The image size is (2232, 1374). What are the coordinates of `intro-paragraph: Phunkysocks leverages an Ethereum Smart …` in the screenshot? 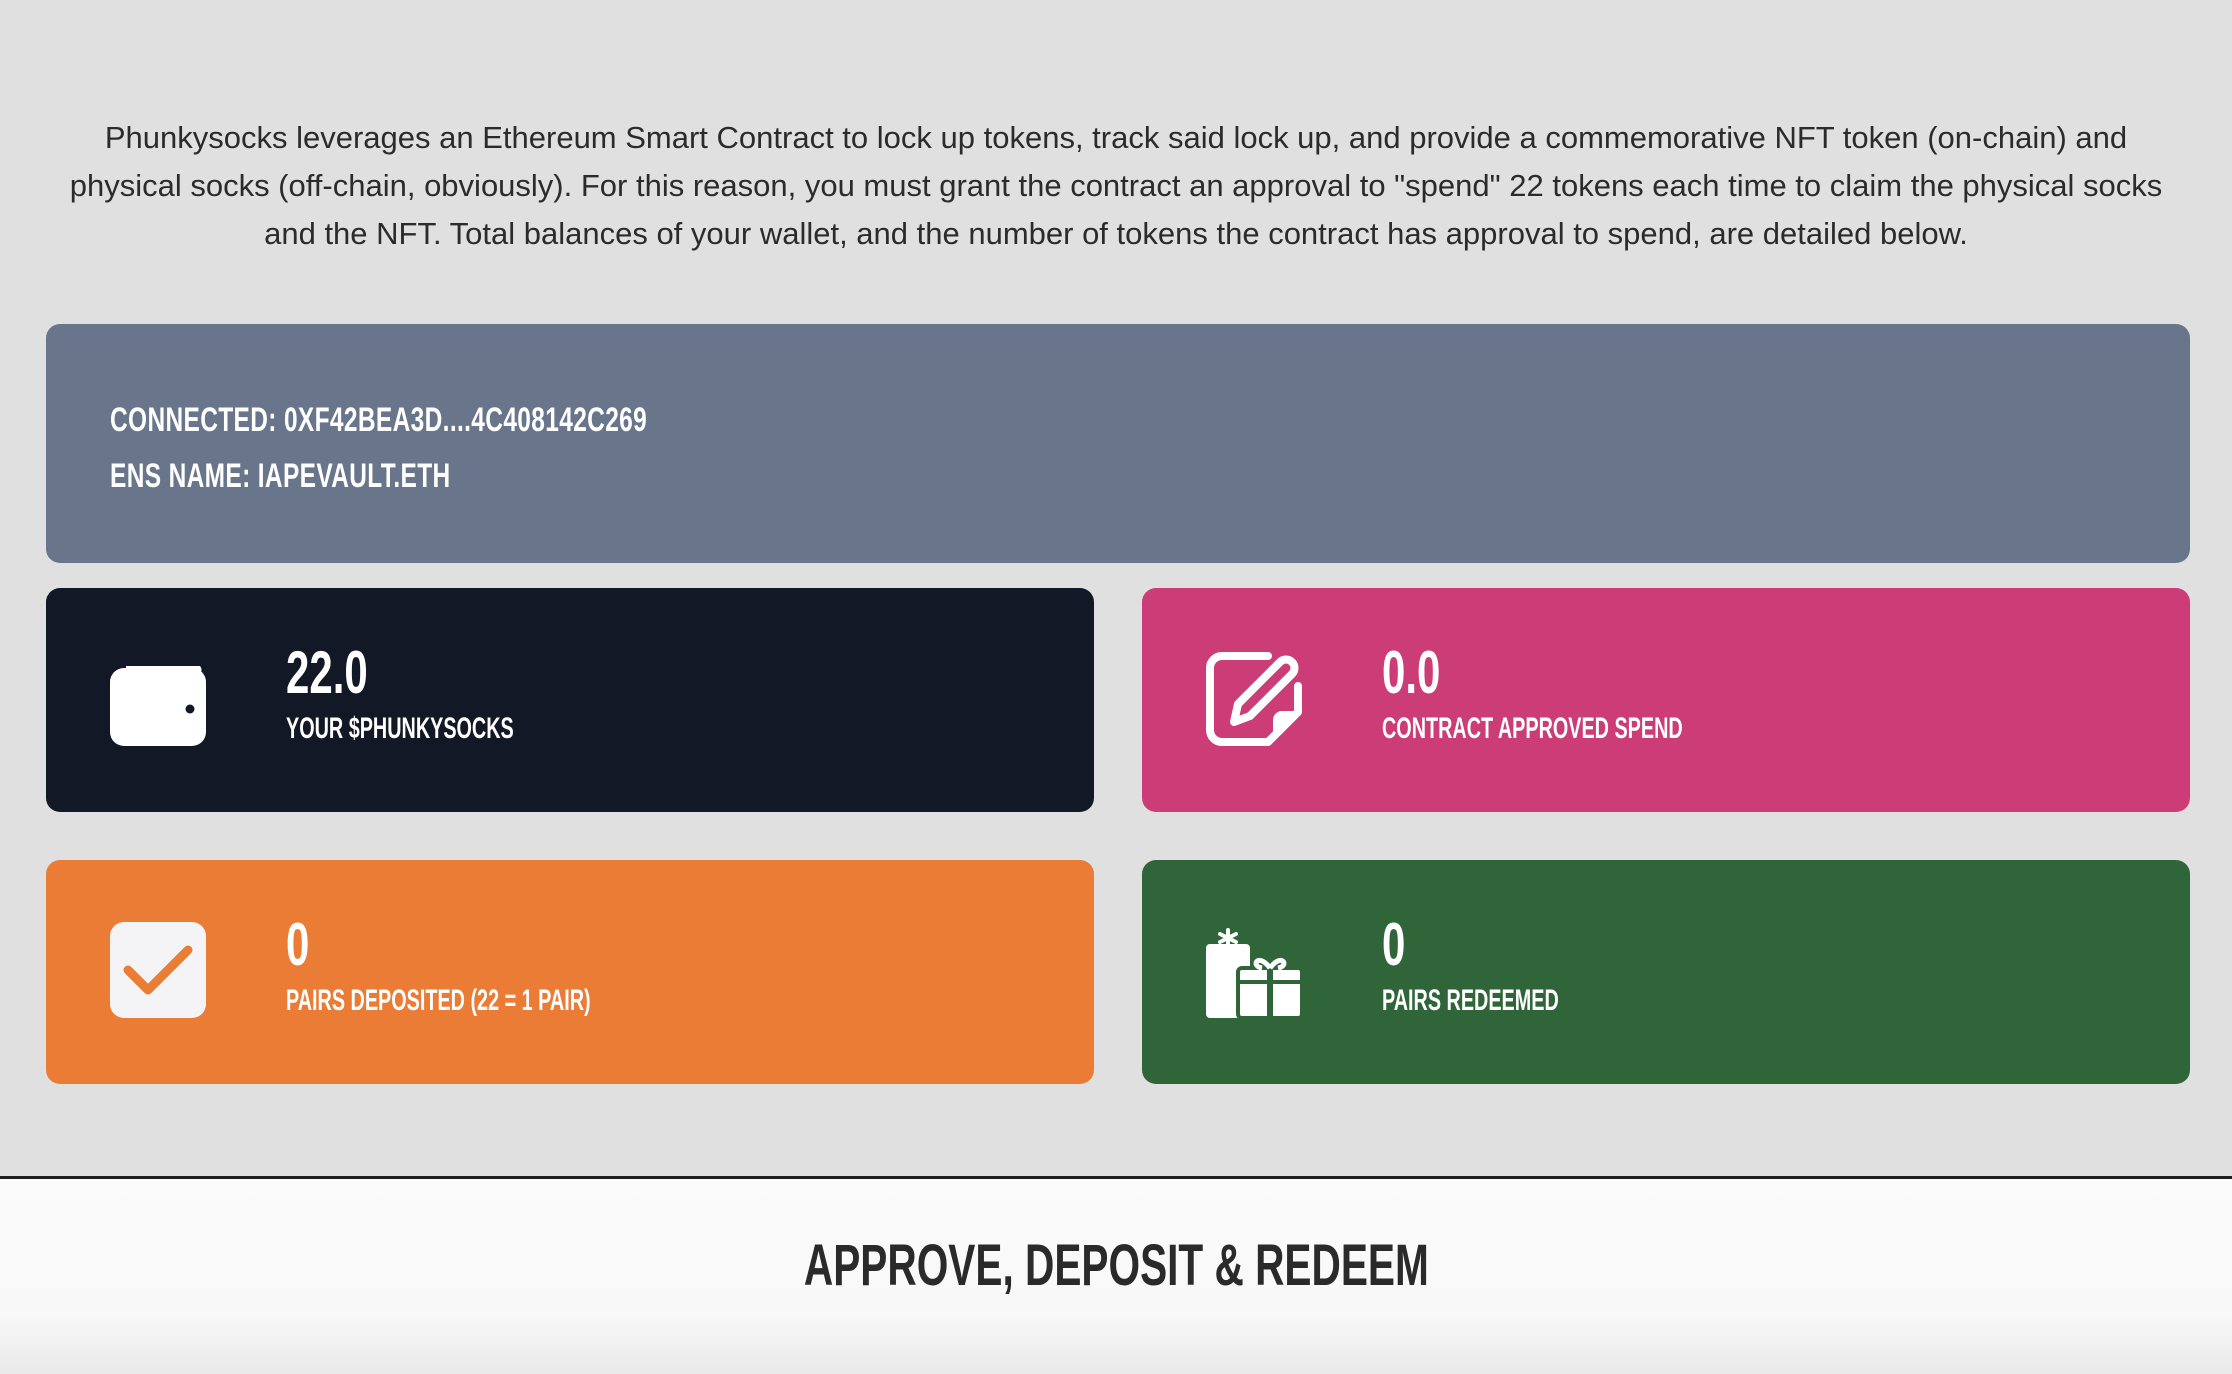 It's located at (1116, 185).